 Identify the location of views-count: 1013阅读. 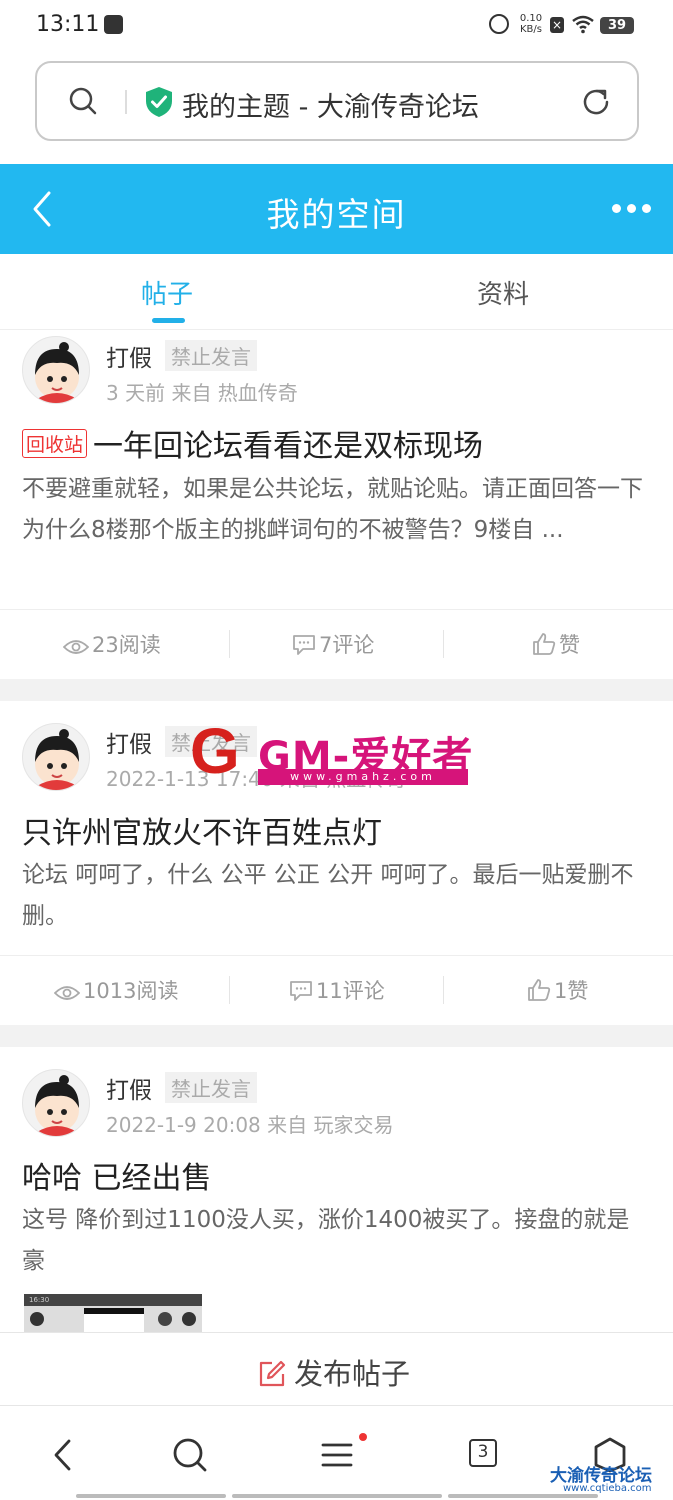
(115, 991).